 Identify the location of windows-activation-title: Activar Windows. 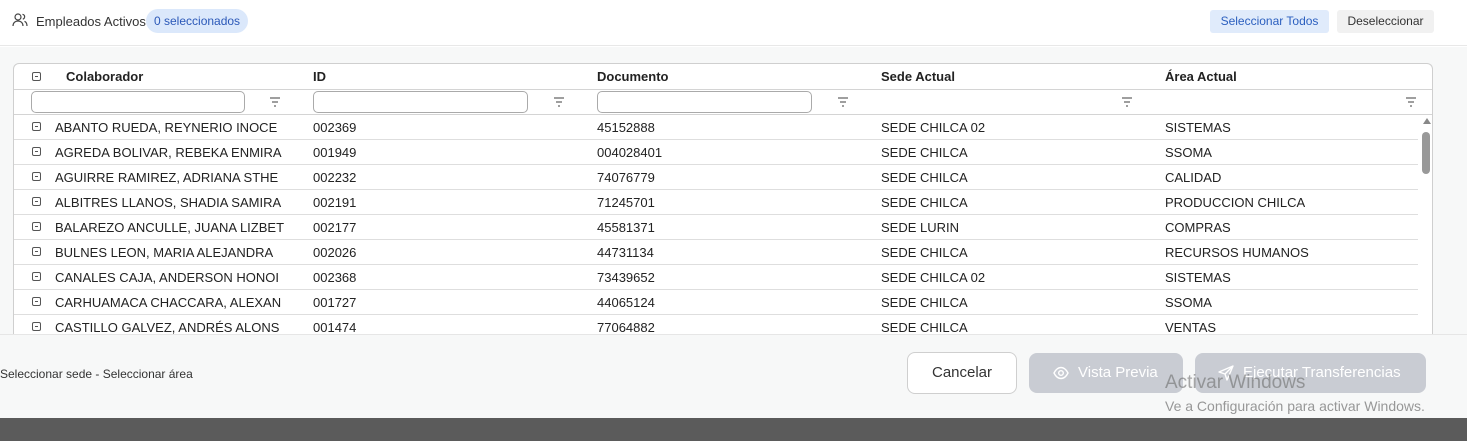
(1235, 382).